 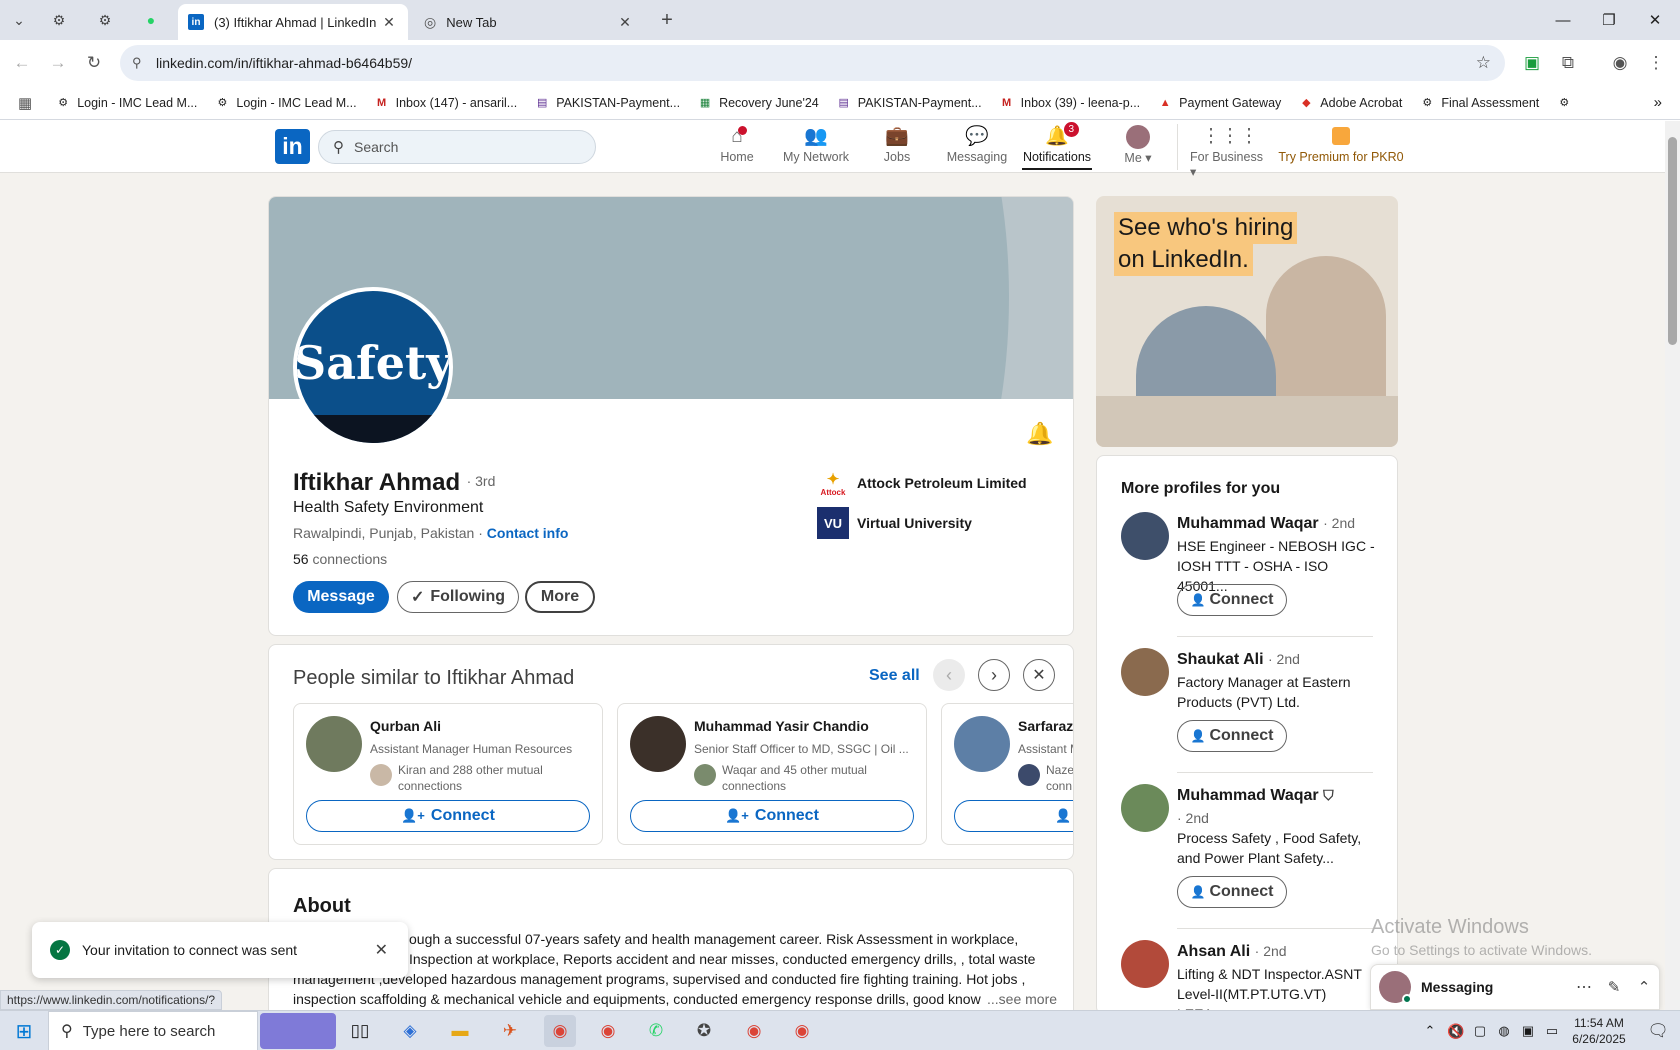 What do you see at coordinates (292, 146) in the screenshot?
I see `linkedin-logo: in` at bounding box center [292, 146].